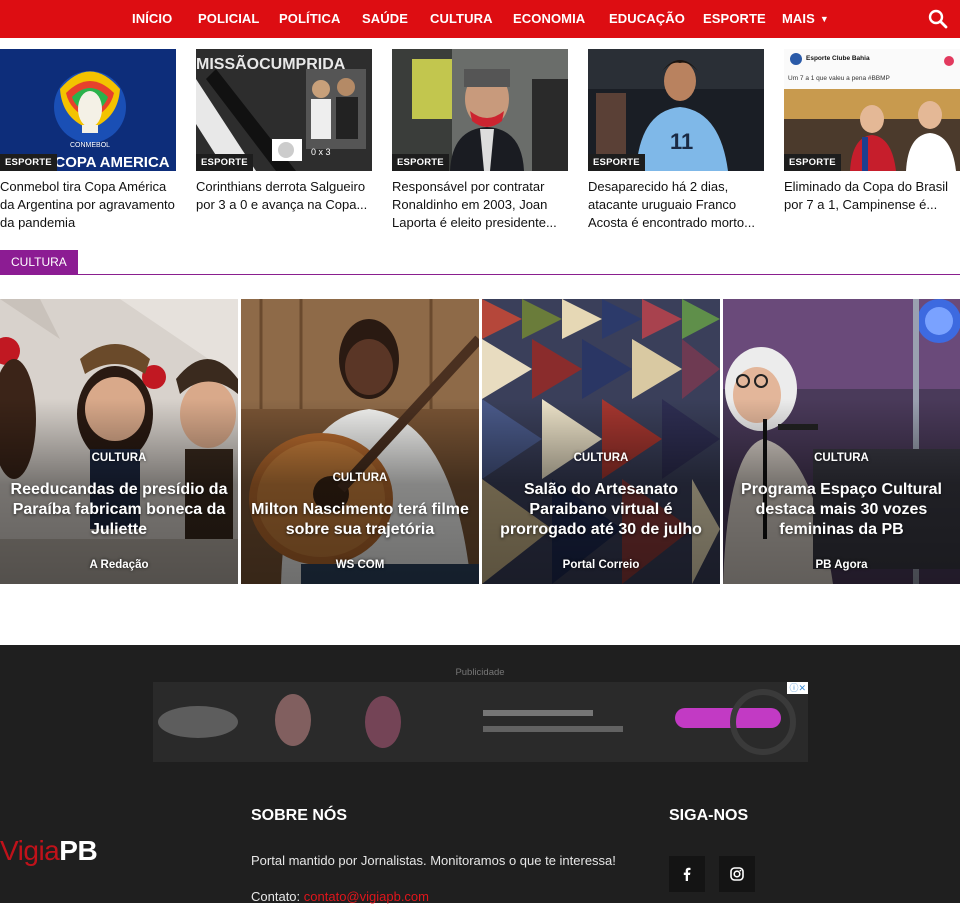 The height and width of the screenshot is (904, 960). Describe the element at coordinates (90, 145) in the screenshot. I see `image-text-conmebol: CONMEBOL` at that location.